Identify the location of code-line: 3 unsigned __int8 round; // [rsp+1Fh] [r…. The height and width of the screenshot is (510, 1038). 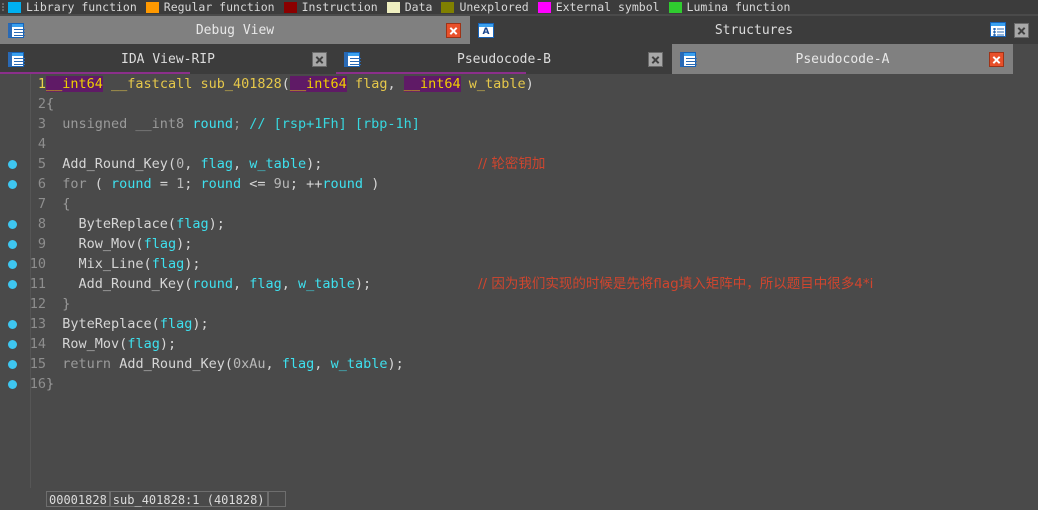
(519, 124).